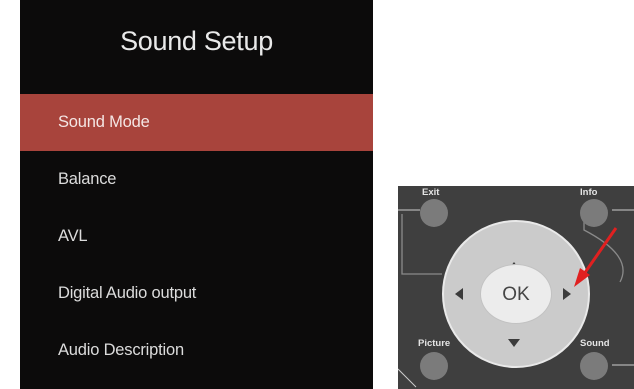  I want to click on menu-item-sound-mode: Sound Mode, so click(196, 122).